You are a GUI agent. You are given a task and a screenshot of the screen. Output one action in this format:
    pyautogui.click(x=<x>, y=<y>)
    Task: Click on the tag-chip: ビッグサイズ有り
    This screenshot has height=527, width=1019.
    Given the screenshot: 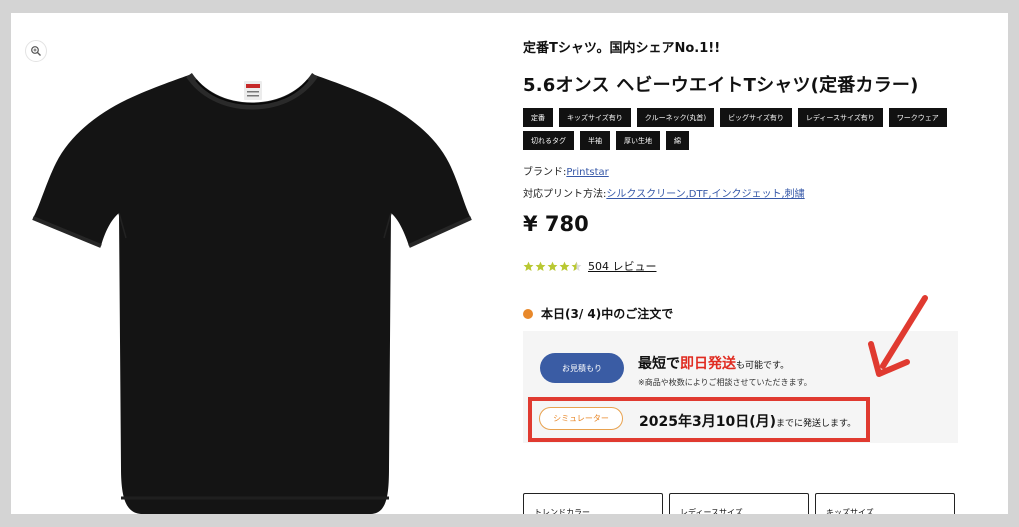 What is the action you would take?
    pyautogui.click(x=756, y=117)
    